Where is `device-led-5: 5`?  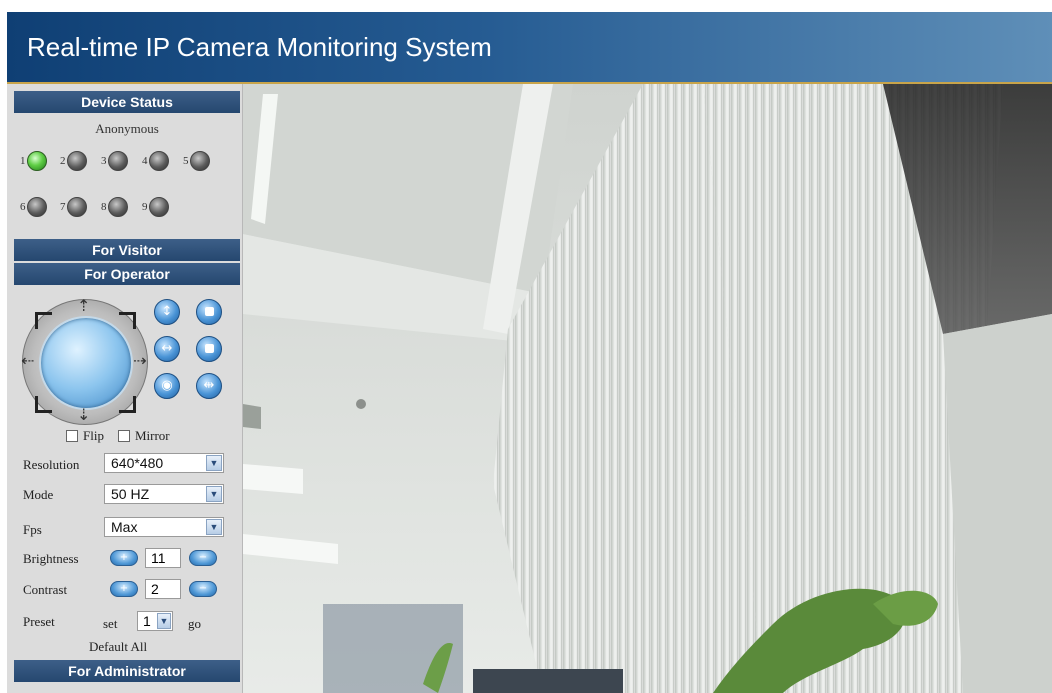 device-led-5: 5 is located at coordinates (196, 161).